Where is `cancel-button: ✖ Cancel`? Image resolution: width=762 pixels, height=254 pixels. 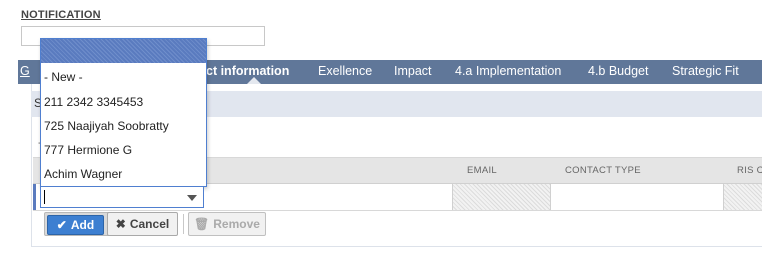 cancel-button: ✖ Cancel is located at coordinates (142, 224).